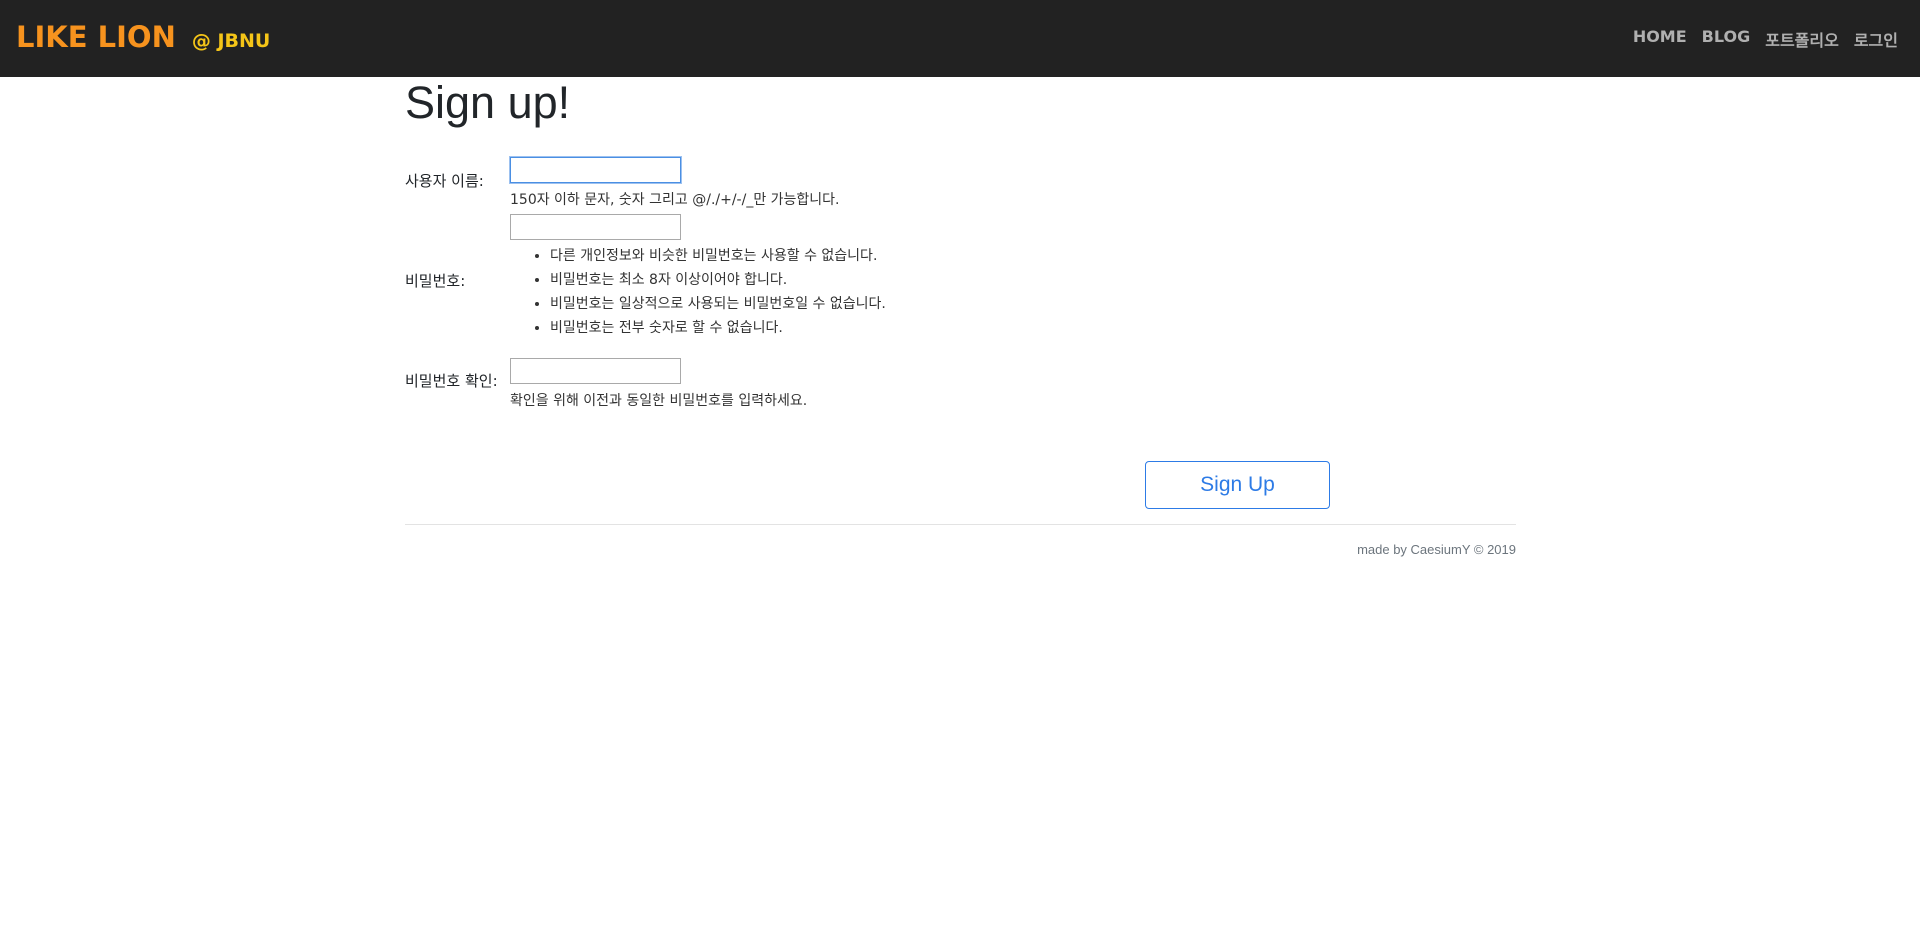 The image size is (1920, 937). What do you see at coordinates (718, 280) in the screenshot?
I see `password-rule-item: 비밀번호는 최소 8자 이상이어야 합니다.` at bounding box center [718, 280].